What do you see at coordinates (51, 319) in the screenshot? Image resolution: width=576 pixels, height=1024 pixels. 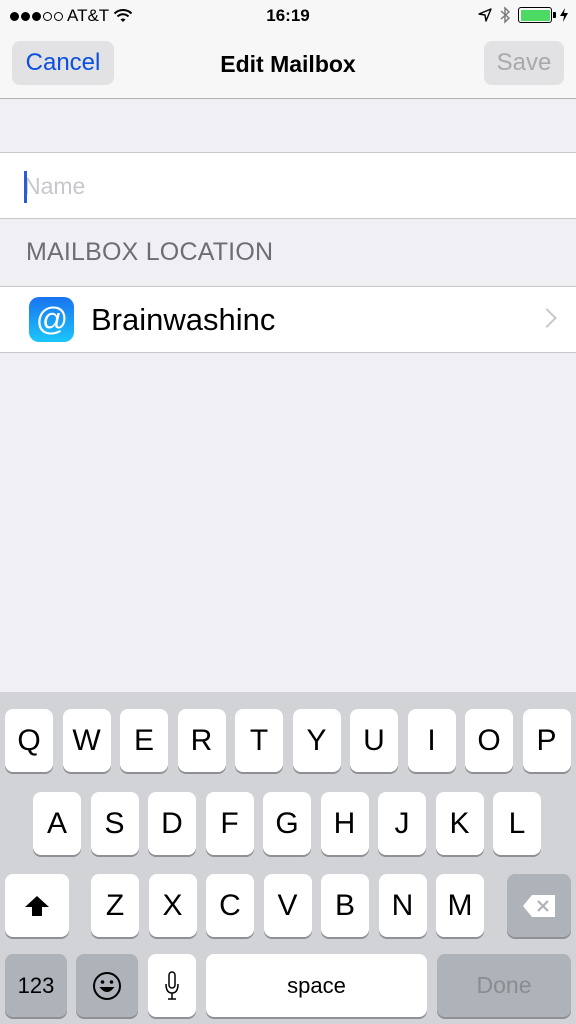 I see `mail-account-icon: @` at bounding box center [51, 319].